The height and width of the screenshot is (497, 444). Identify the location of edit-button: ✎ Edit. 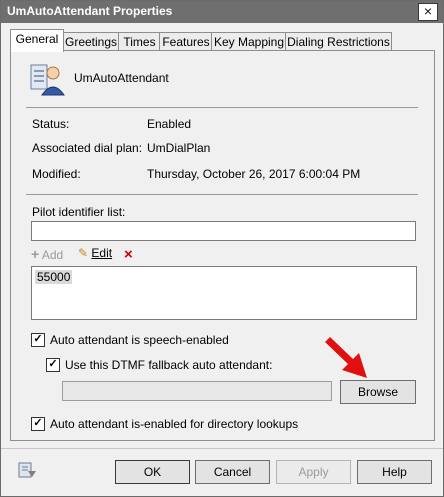
(95, 253).